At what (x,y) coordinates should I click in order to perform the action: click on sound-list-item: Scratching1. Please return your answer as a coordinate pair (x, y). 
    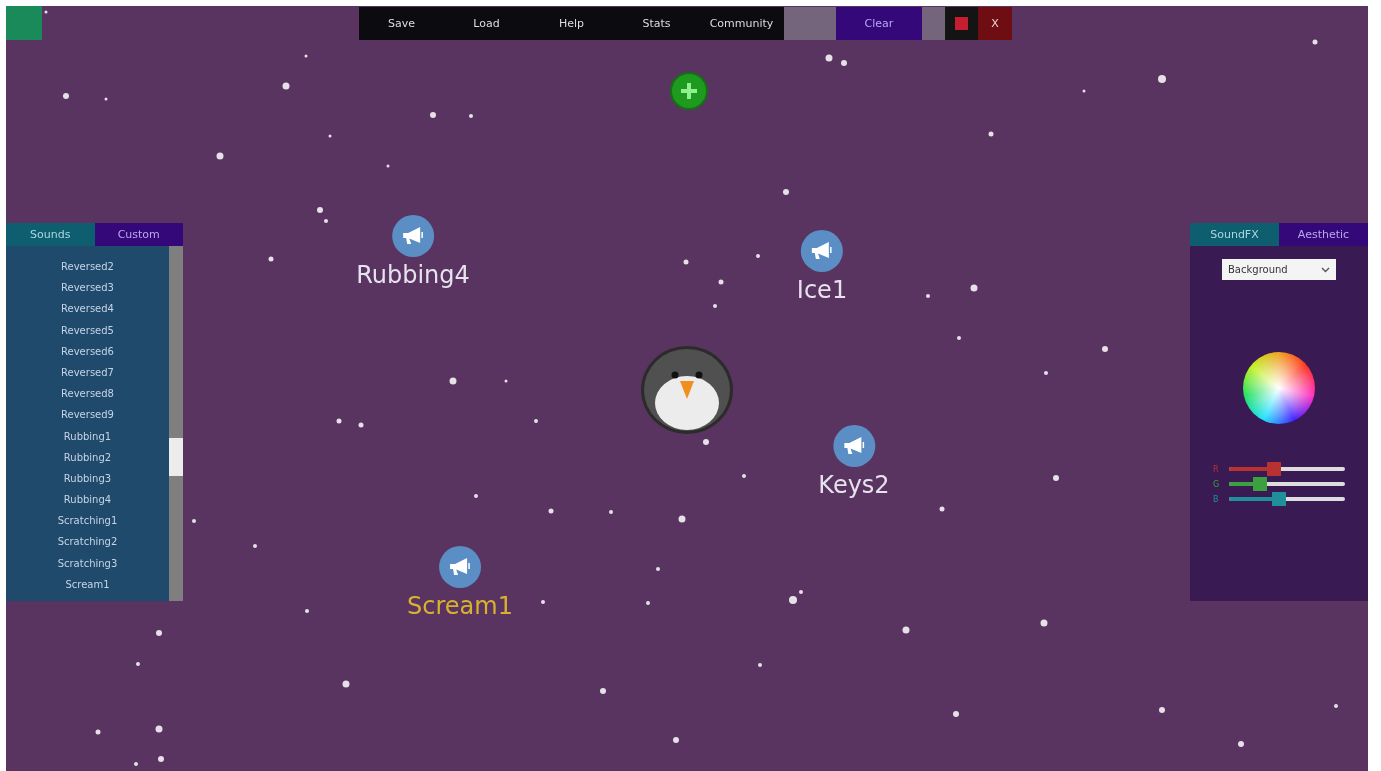
    Looking at the image, I should click on (87, 521).